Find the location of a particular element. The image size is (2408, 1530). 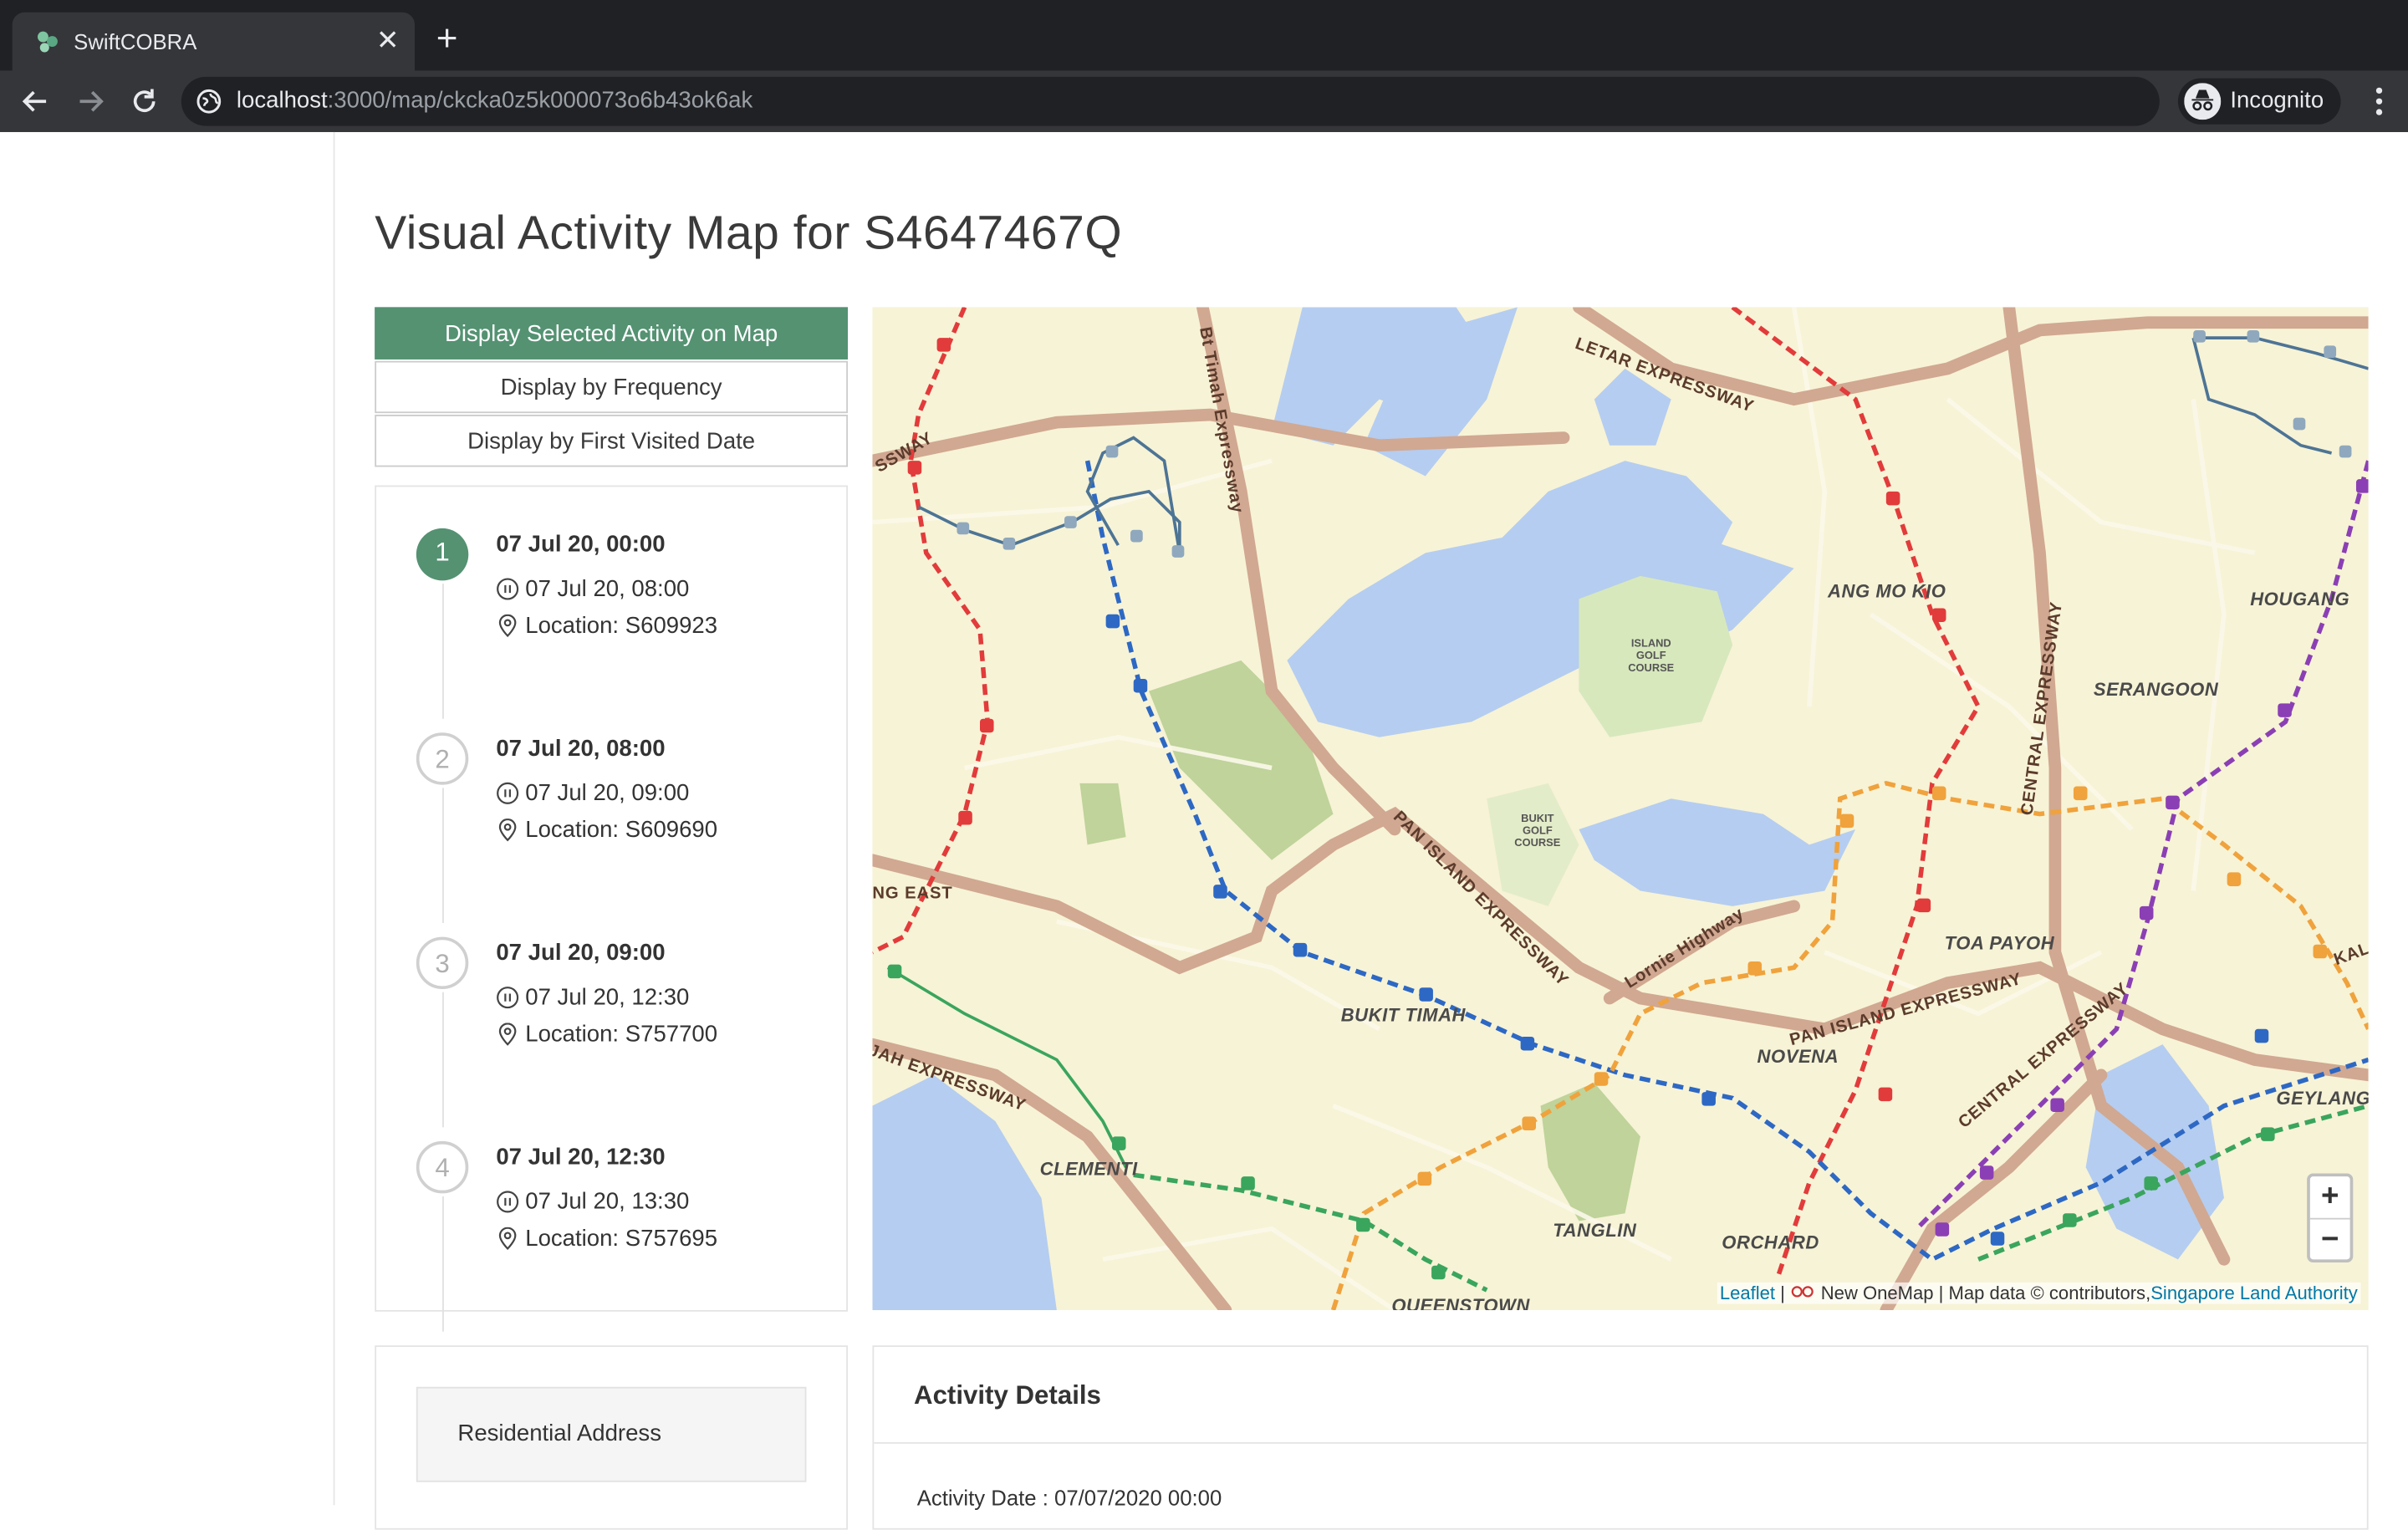

tab-title: SwiftCOBRA is located at coordinates (136, 41).